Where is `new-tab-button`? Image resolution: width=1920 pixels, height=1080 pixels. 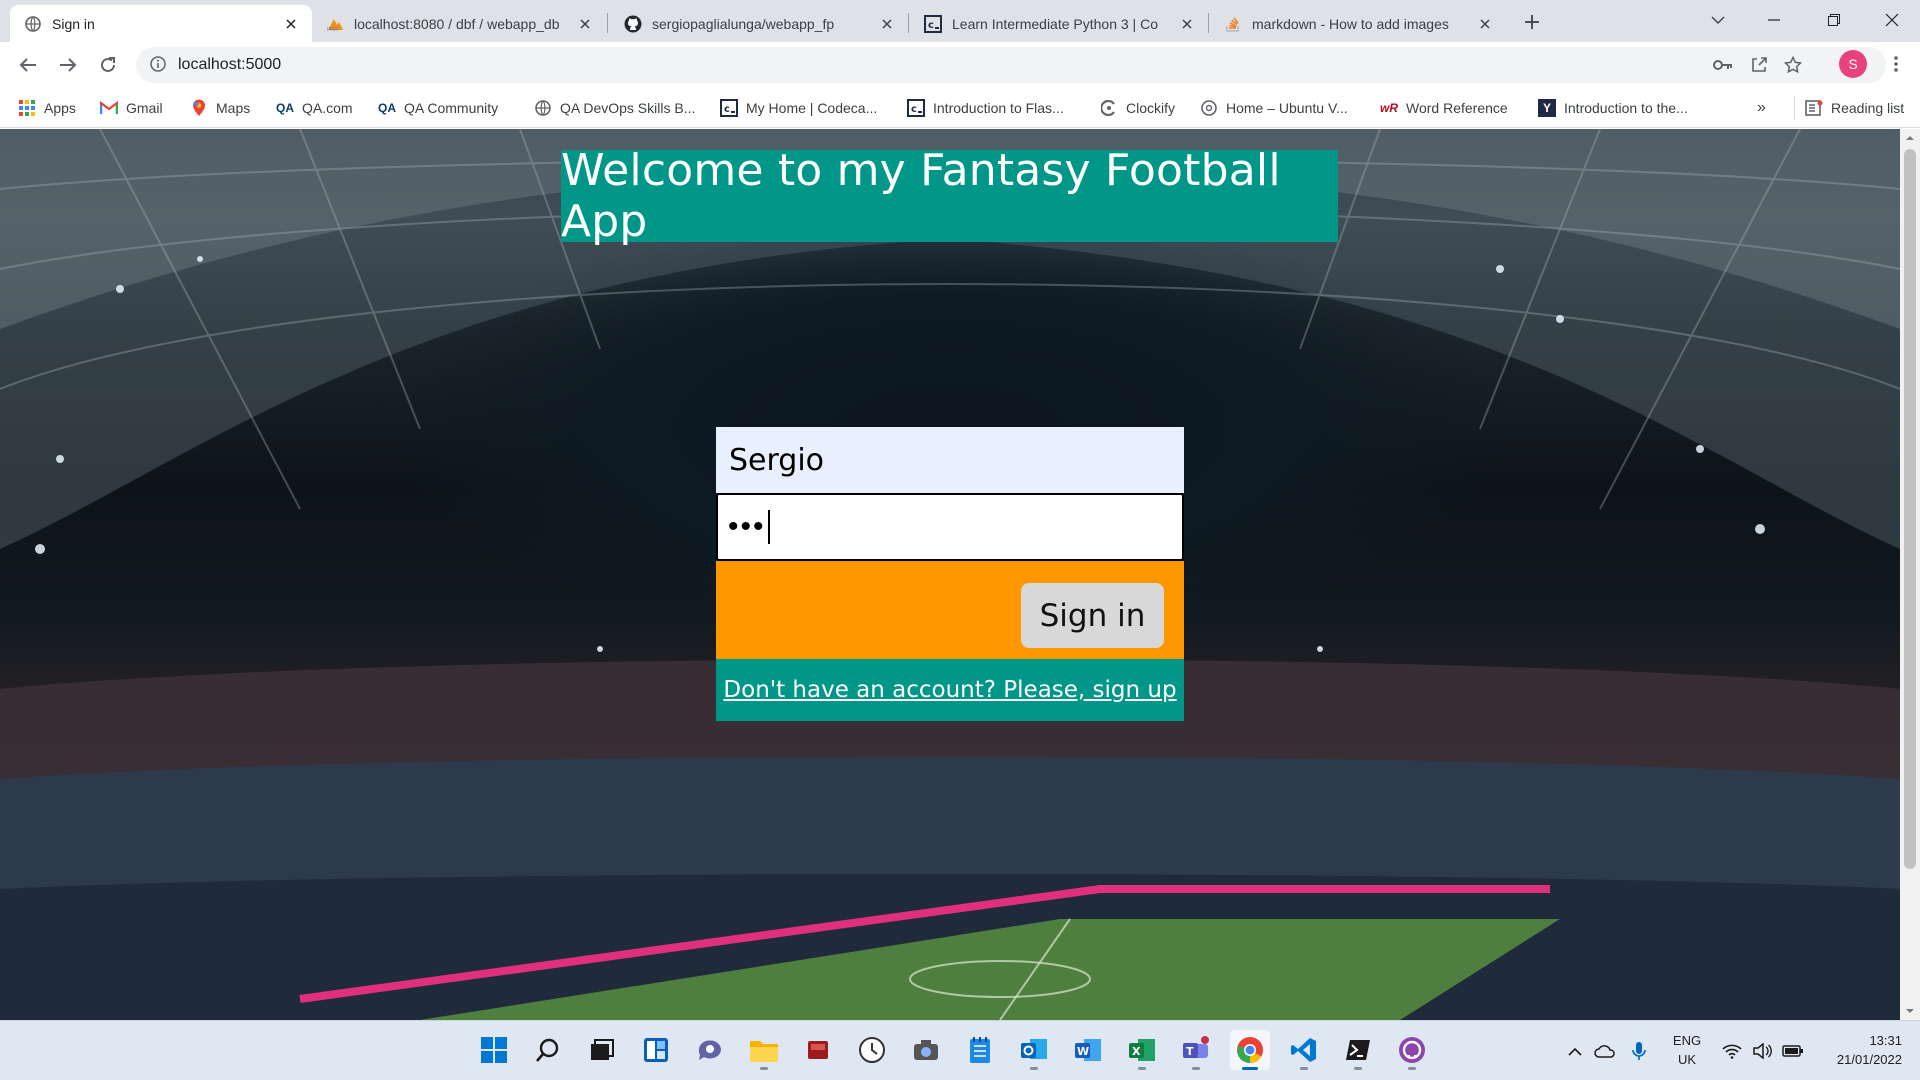 new-tab-button is located at coordinates (1532, 22).